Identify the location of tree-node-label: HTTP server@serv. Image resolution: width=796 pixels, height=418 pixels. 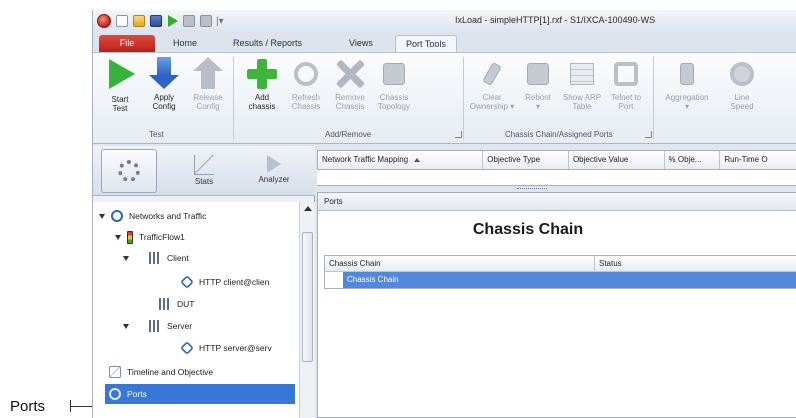
(235, 348).